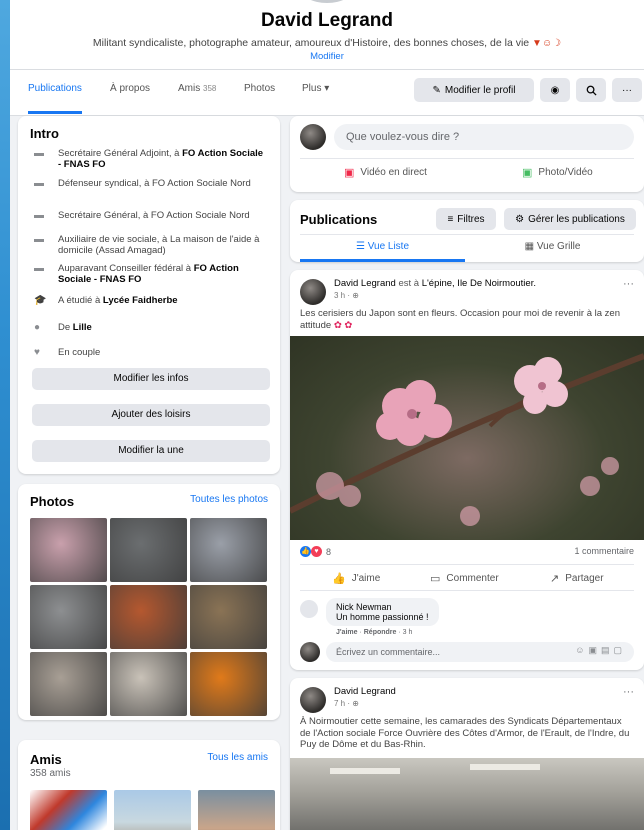  I want to click on photo-video-label: Photo/Vidéo, so click(565, 172).